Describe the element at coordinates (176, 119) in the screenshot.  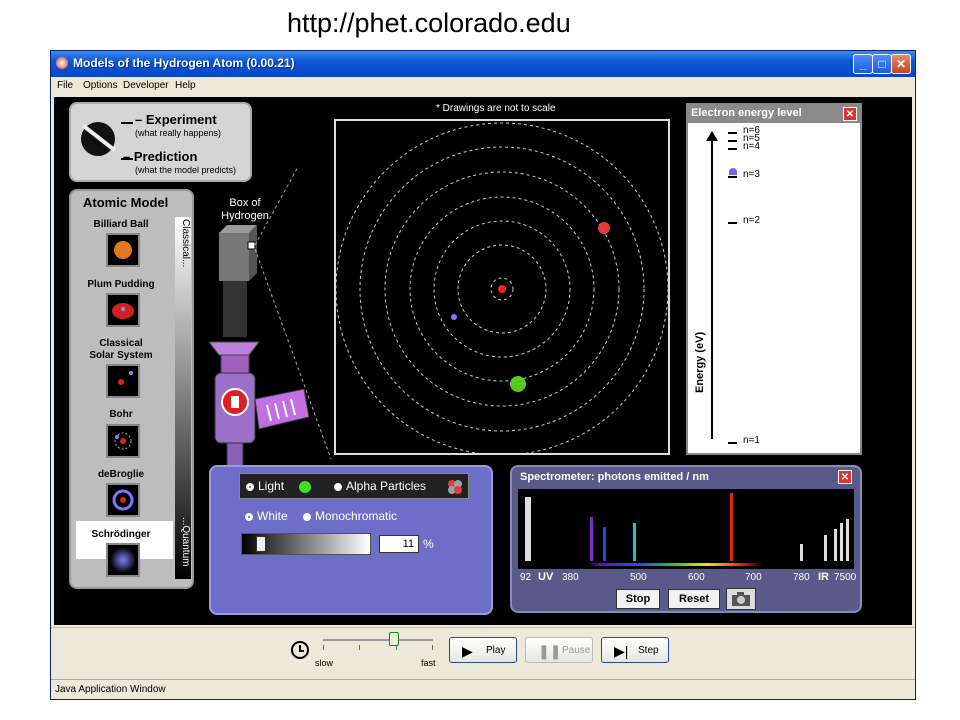
I see `experiment-label: – Experiment` at that location.